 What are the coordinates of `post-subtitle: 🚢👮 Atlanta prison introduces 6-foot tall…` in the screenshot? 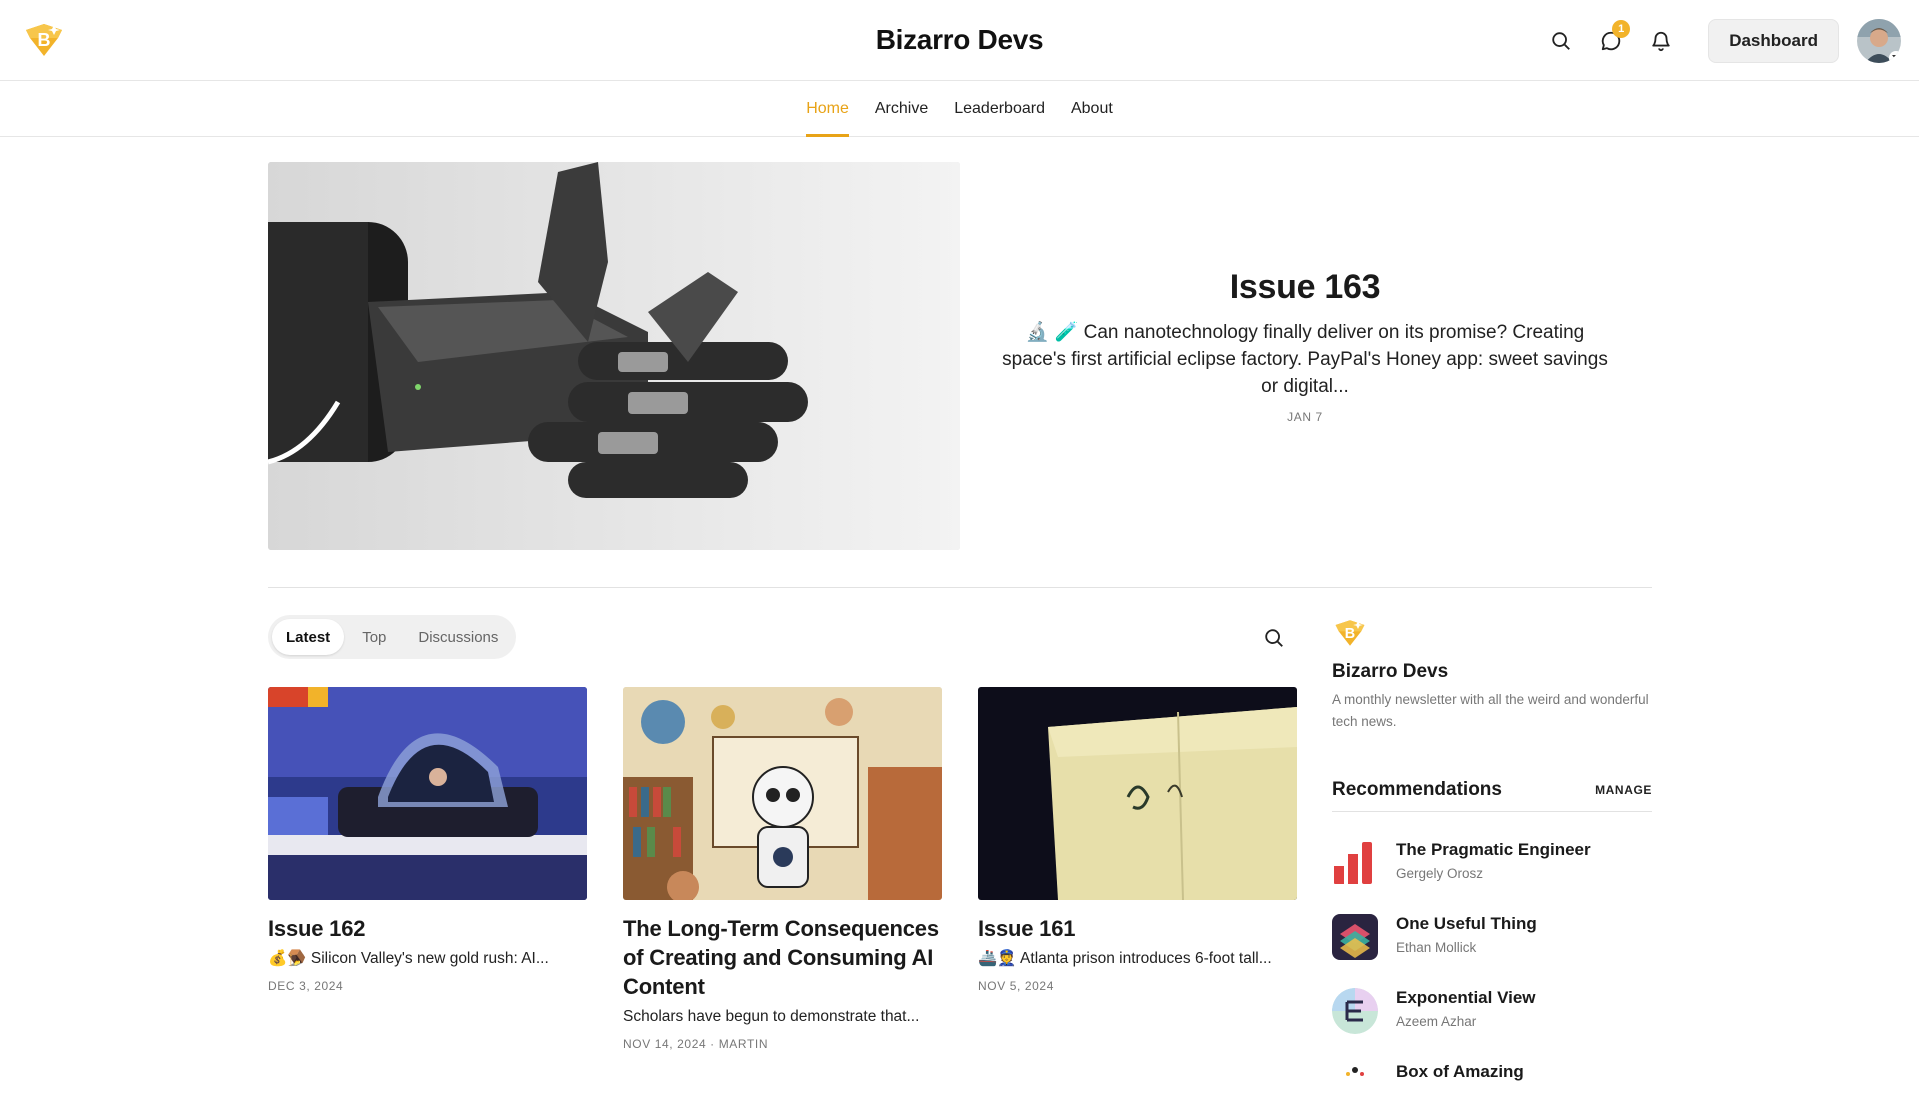 It's located at (1125, 958).